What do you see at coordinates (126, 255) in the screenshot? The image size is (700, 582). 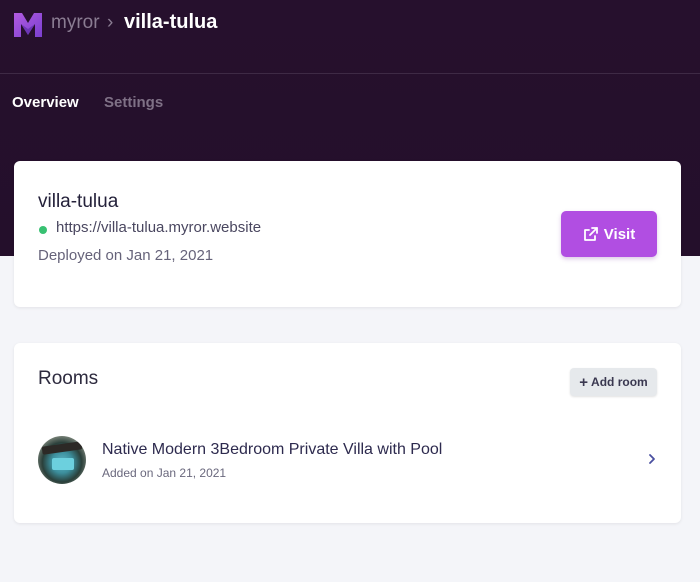 I see `deployed-date: Deployed on Jan 21, 2021` at bounding box center [126, 255].